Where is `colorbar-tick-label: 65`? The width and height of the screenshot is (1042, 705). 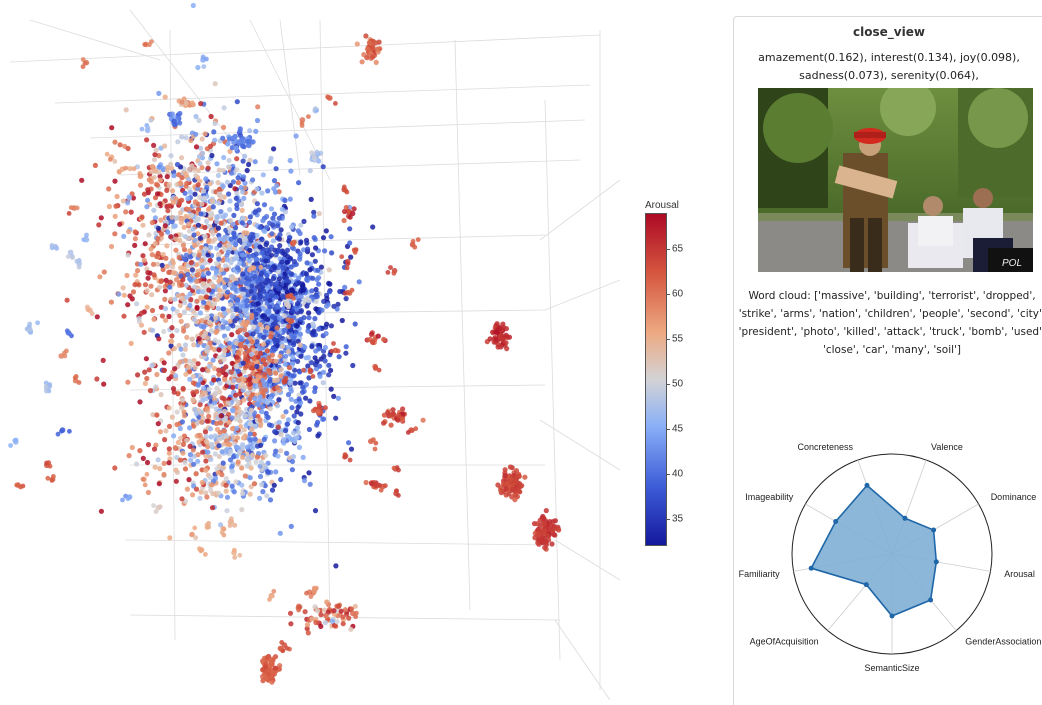 colorbar-tick-label: 65 is located at coordinates (678, 249).